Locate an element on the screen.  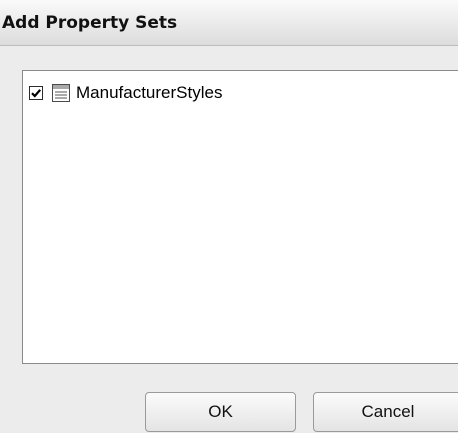
cancel-button: Cancel is located at coordinates (385, 412).